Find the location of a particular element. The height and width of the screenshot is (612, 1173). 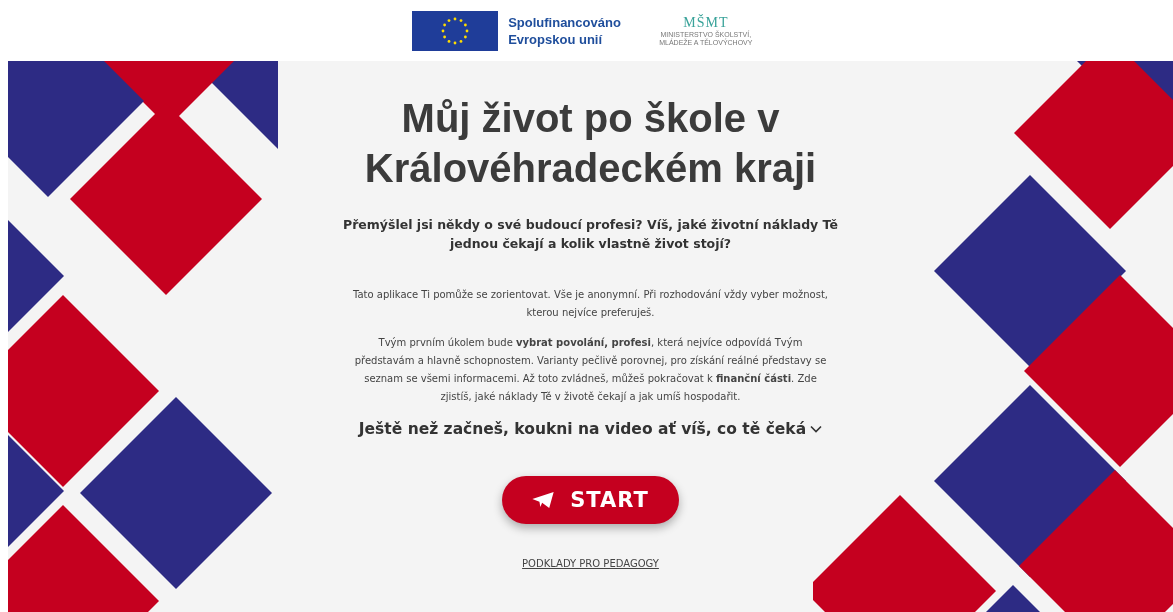

chevron-icon is located at coordinates (816, 429).